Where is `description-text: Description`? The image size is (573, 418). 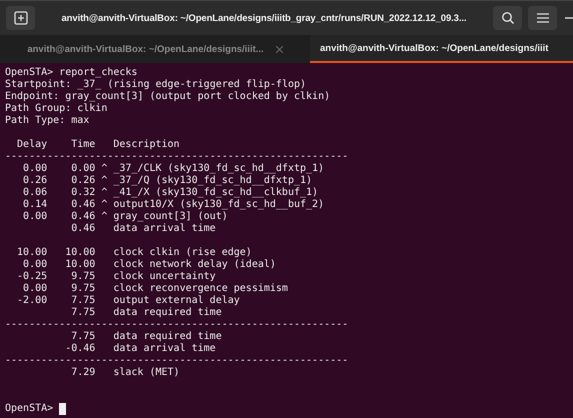 description-text: Description is located at coordinates (146, 145).